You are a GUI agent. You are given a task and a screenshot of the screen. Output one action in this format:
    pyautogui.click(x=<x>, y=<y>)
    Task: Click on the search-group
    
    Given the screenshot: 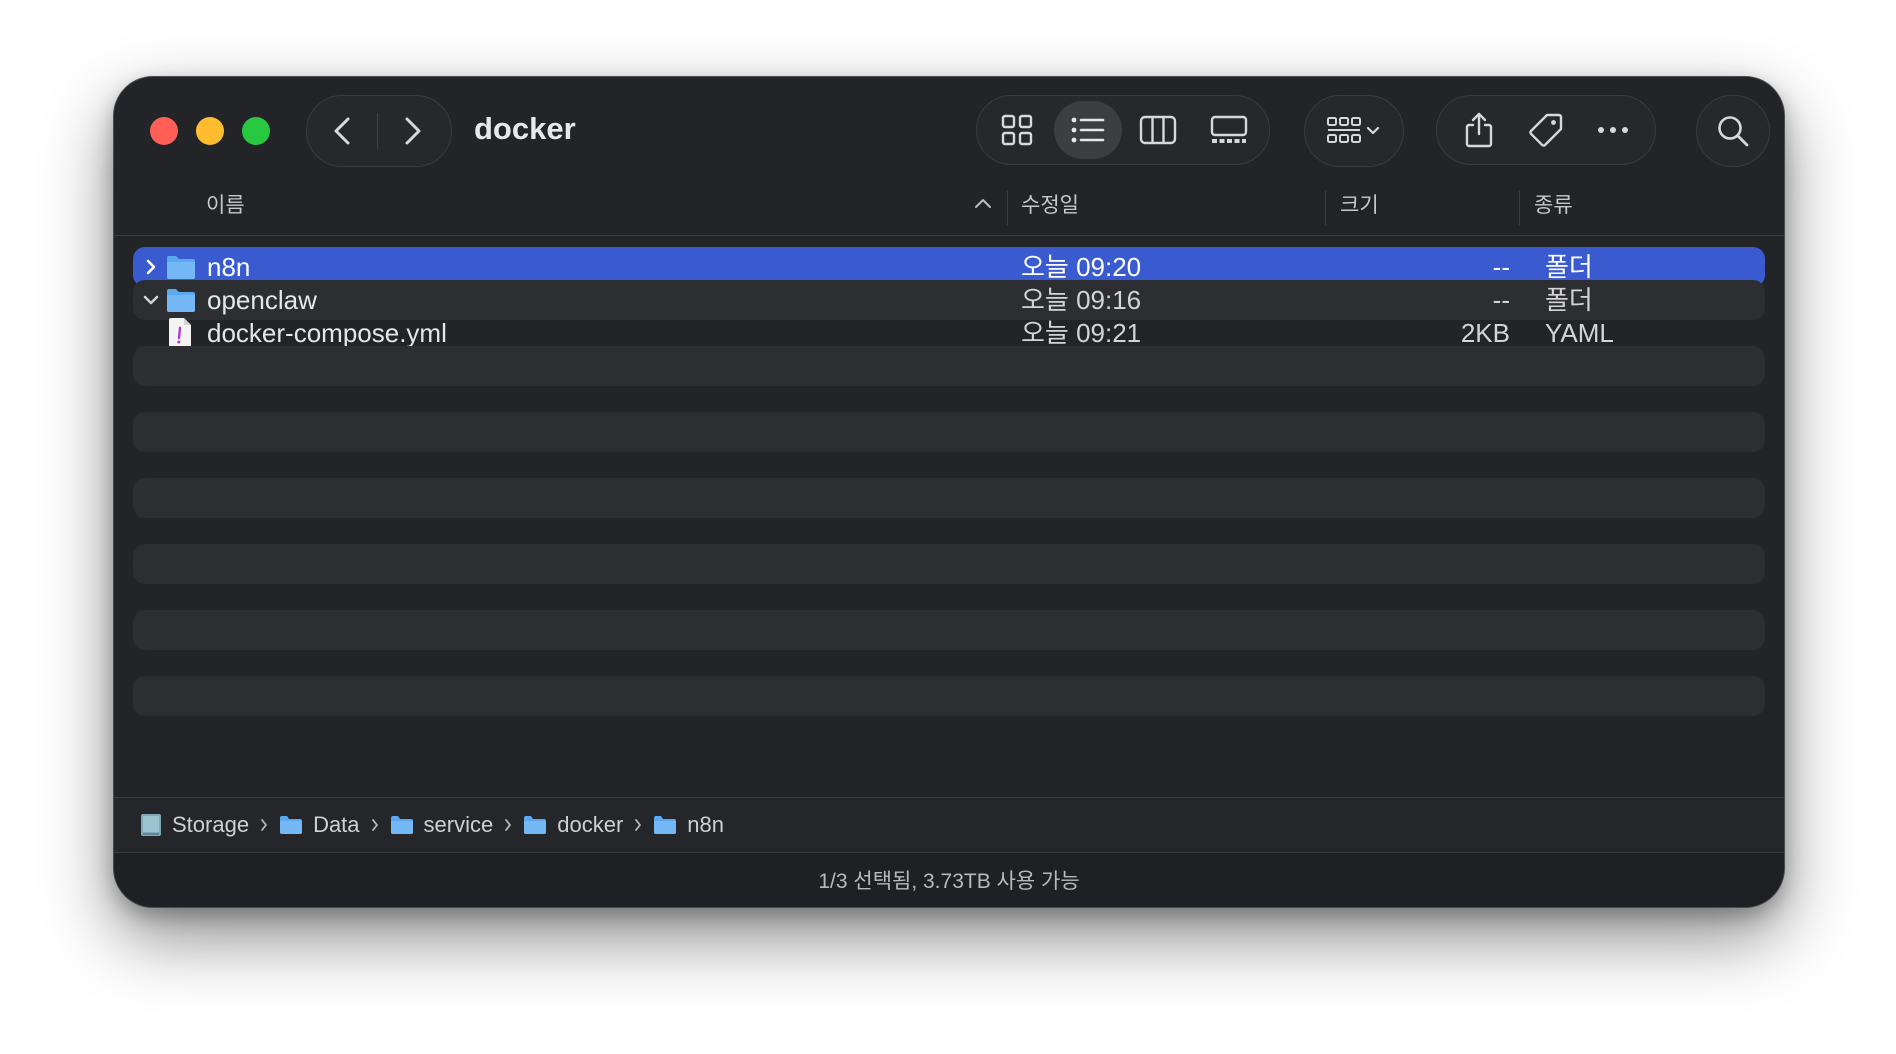 What is the action you would take?
    pyautogui.click(x=1733, y=131)
    